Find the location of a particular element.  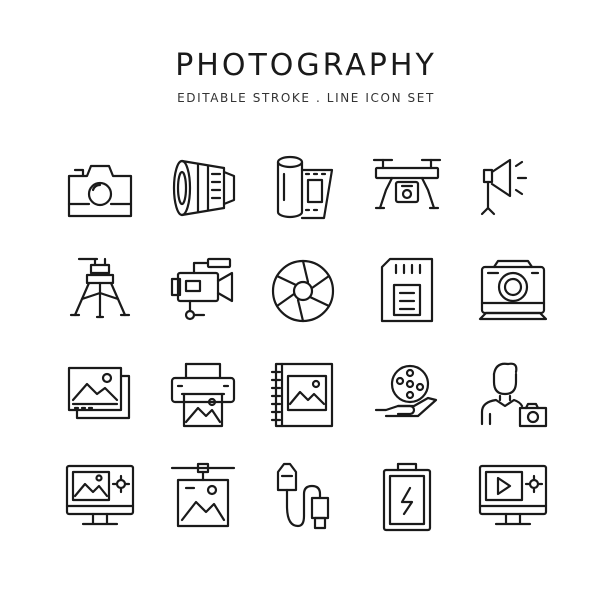

aperture-icon is located at coordinates (303, 290).